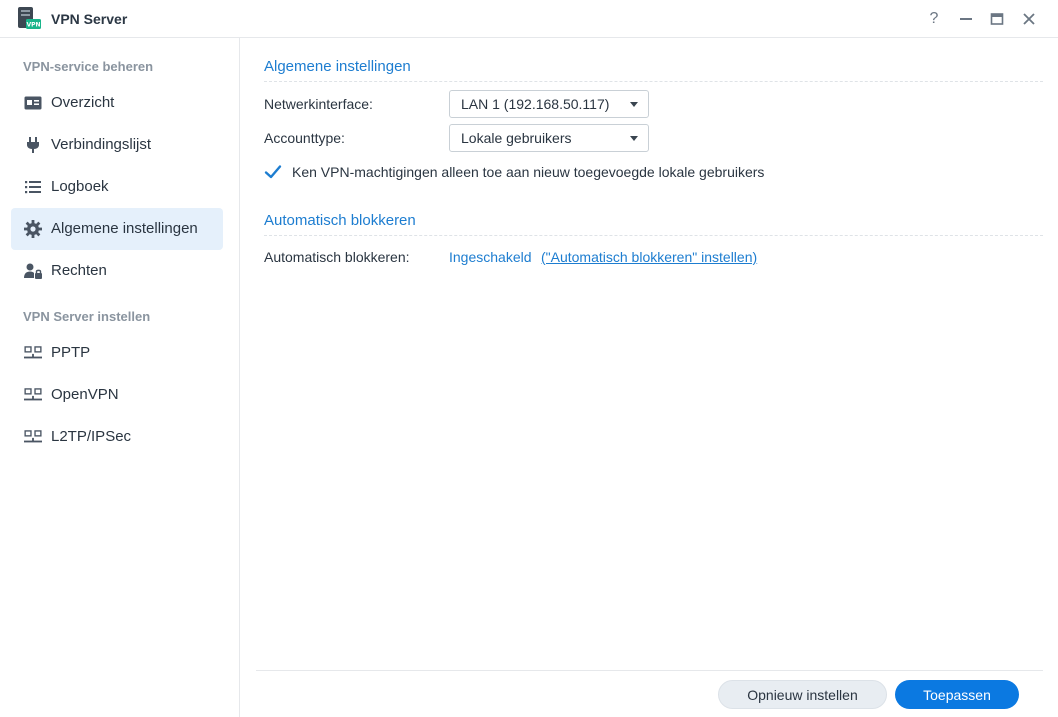  I want to click on sidebar-item-openvpn: OpenVPN, so click(117, 395).